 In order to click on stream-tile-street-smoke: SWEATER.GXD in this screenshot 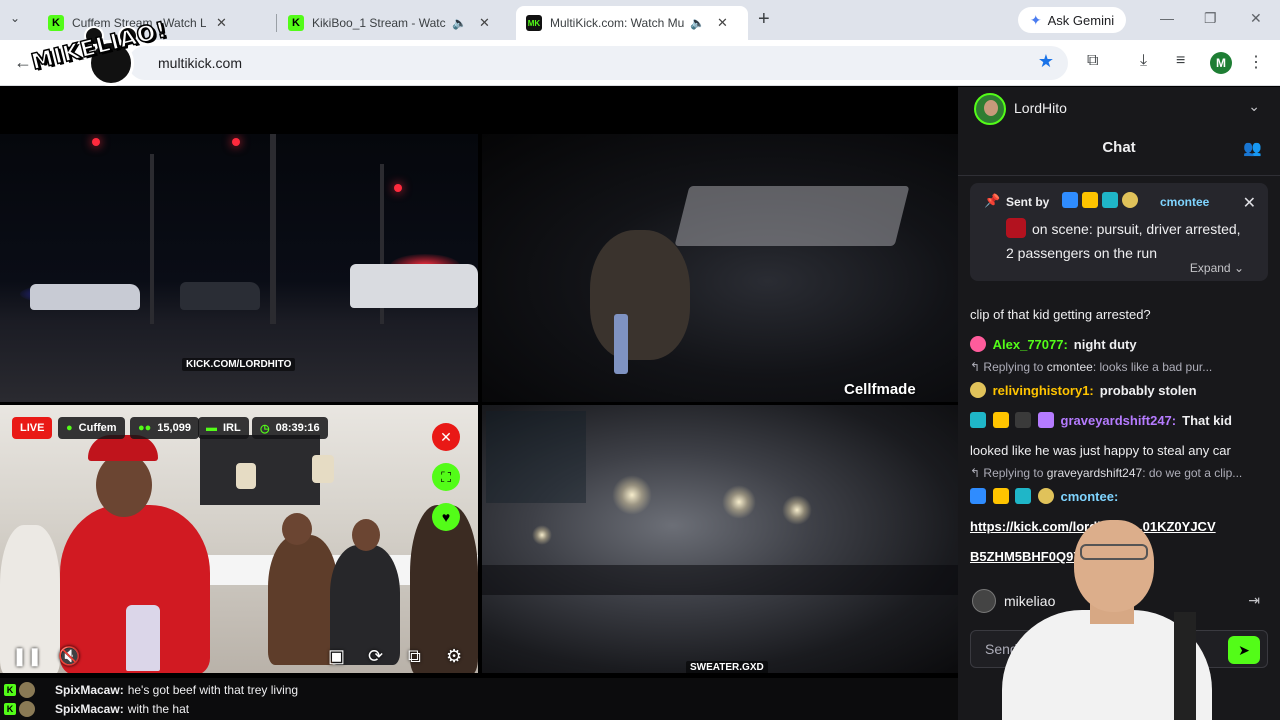, I will do `click(720, 539)`.